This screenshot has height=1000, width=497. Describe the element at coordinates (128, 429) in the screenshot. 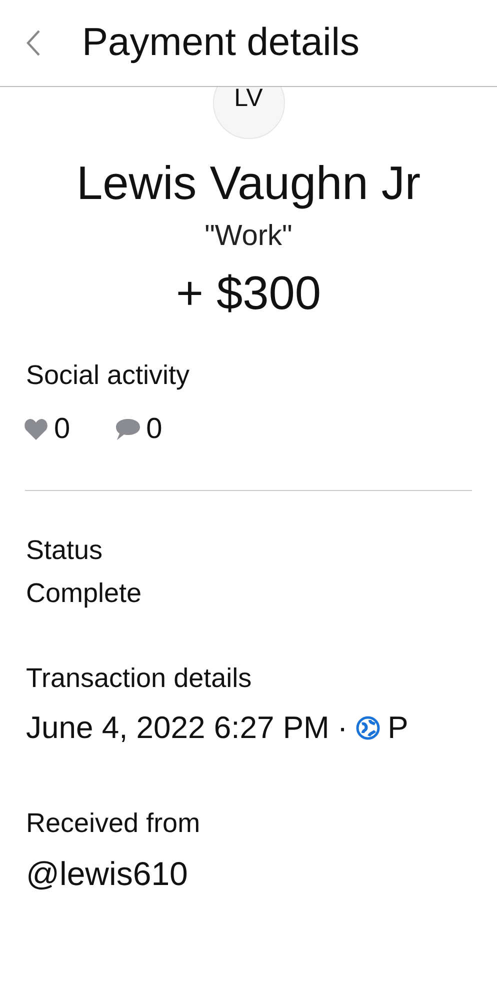

I see `comment-icon` at that location.